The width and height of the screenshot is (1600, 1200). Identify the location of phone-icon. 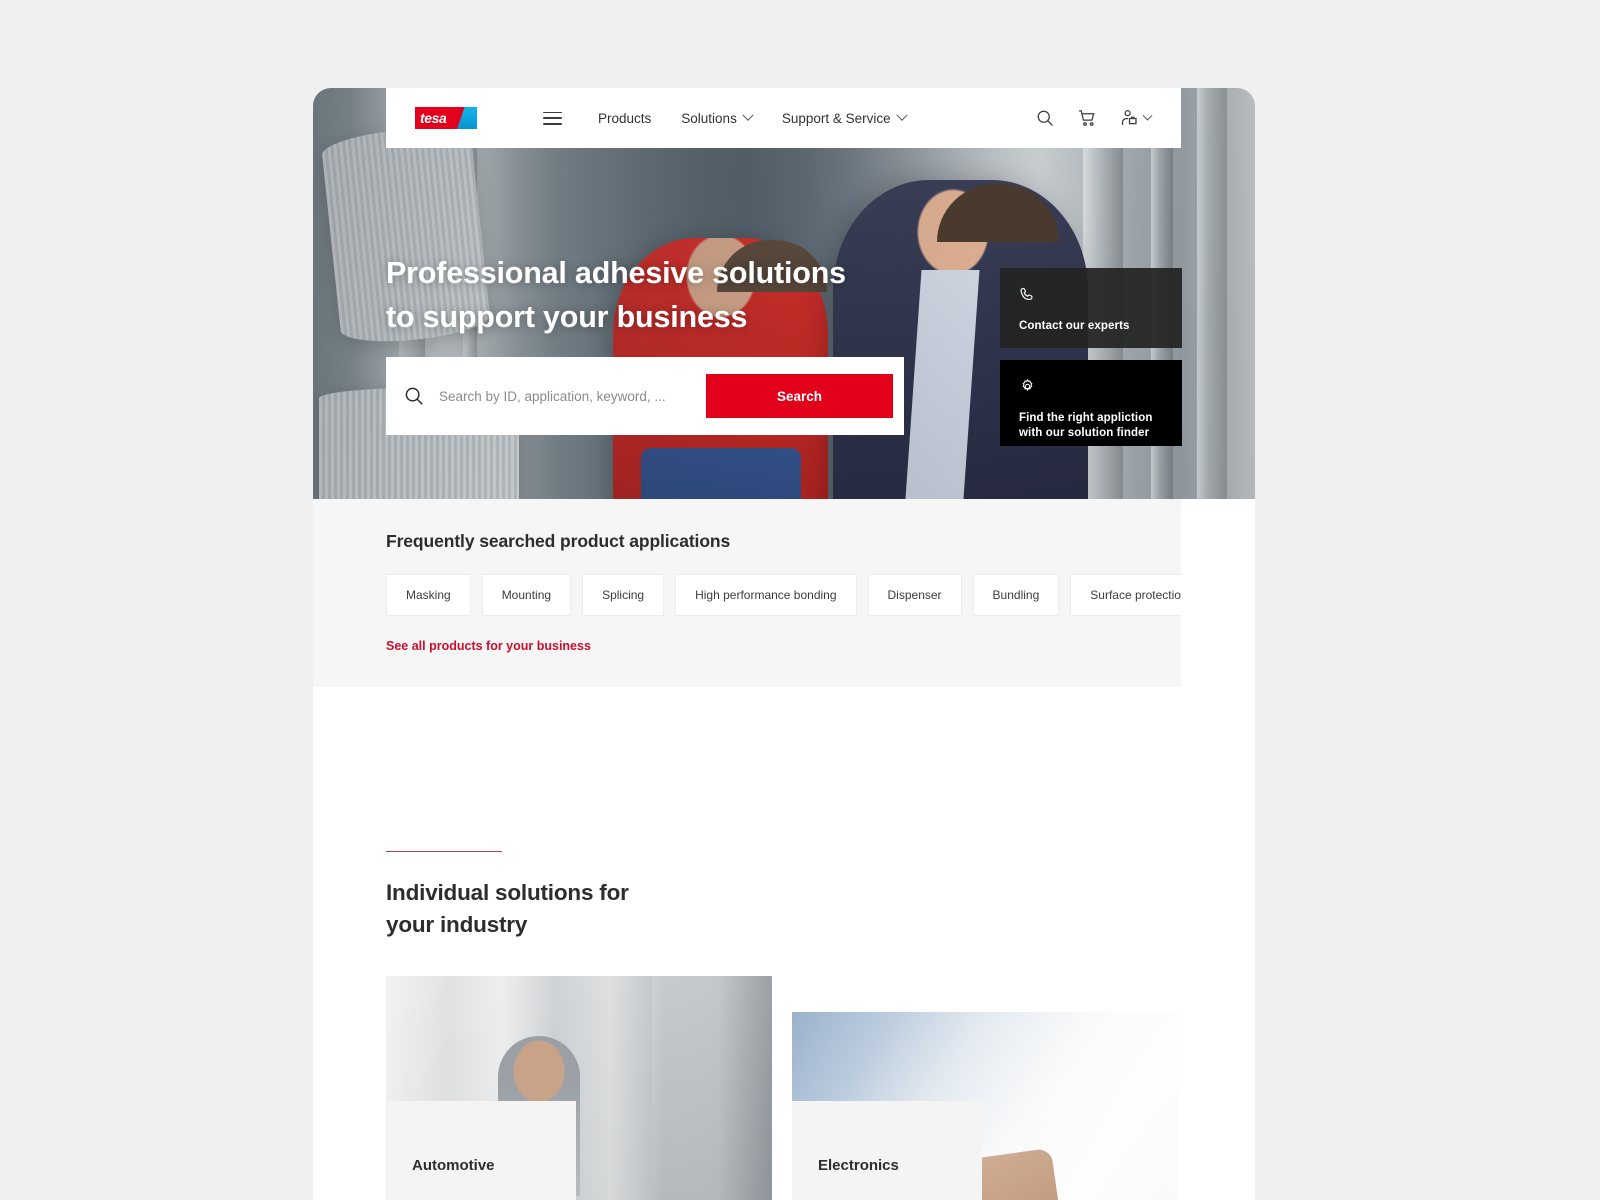
(1026, 293).